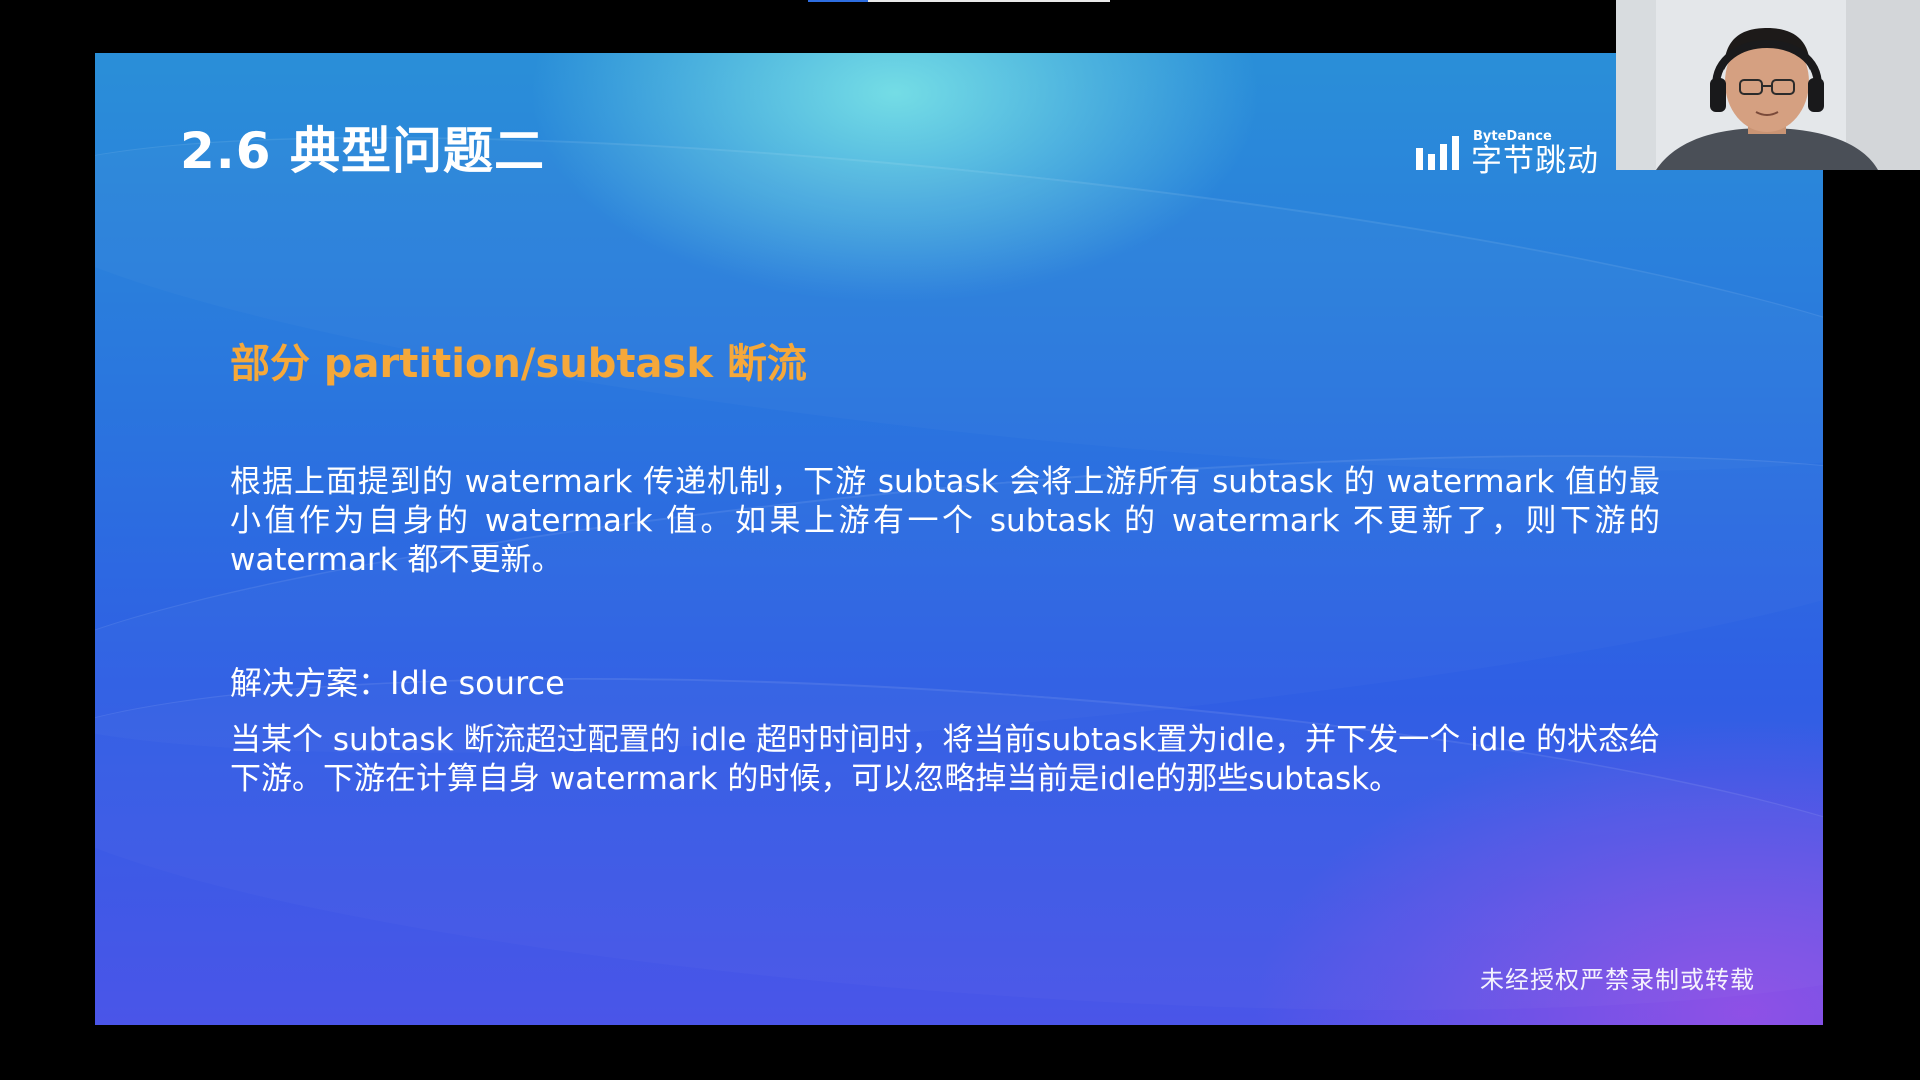 The height and width of the screenshot is (1080, 1920). I want to click on top-progress-fill, so click(838, 1).